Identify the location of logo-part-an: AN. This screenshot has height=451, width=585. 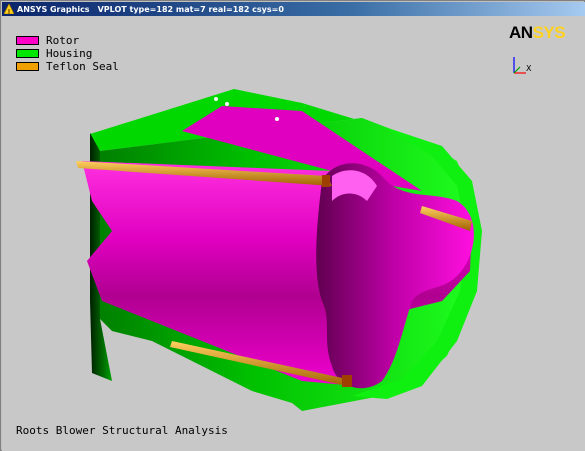
(521, 32).